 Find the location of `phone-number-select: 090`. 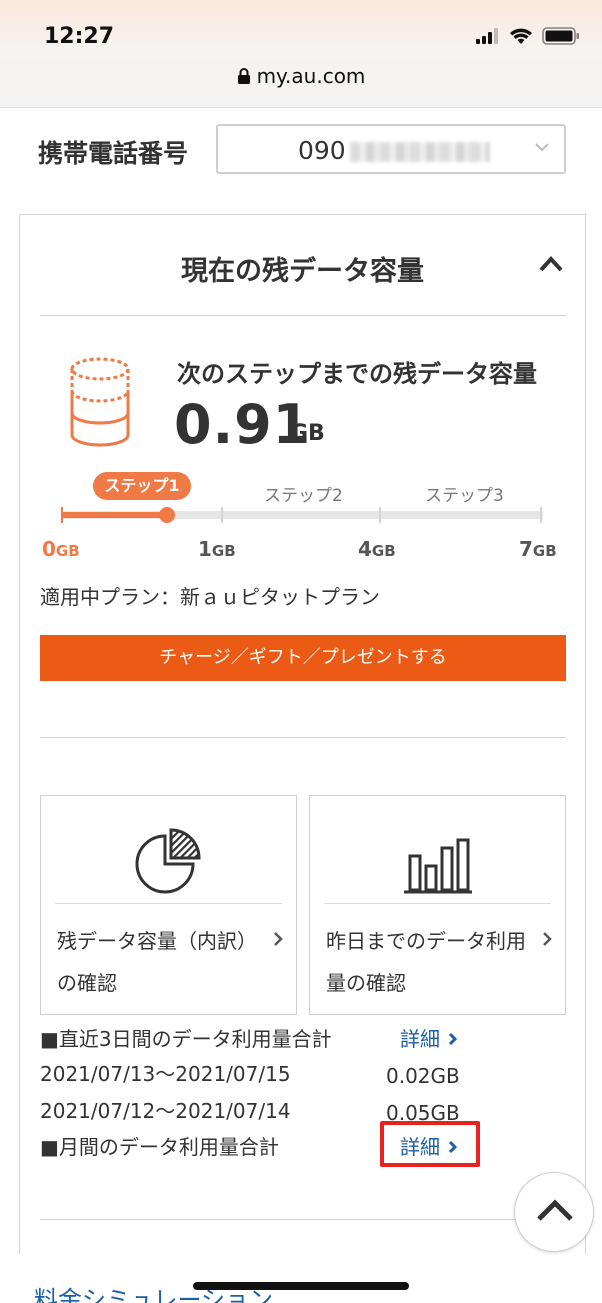

phone-number-select: 090 is located at coordinates (391, 149).